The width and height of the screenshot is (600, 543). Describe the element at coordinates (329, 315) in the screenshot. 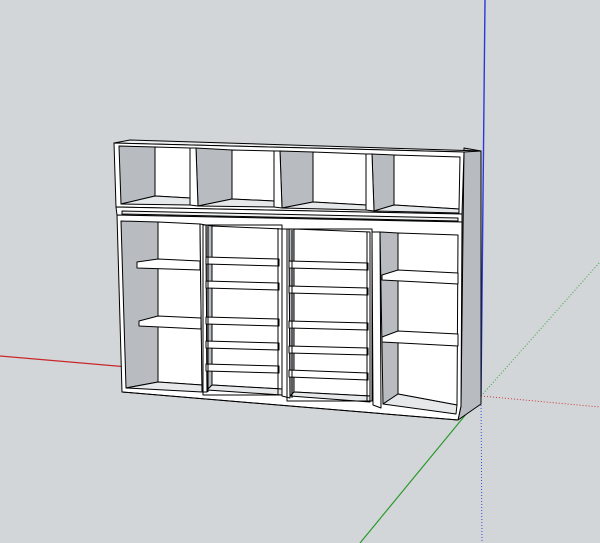

I see `center-right-section` at that location.